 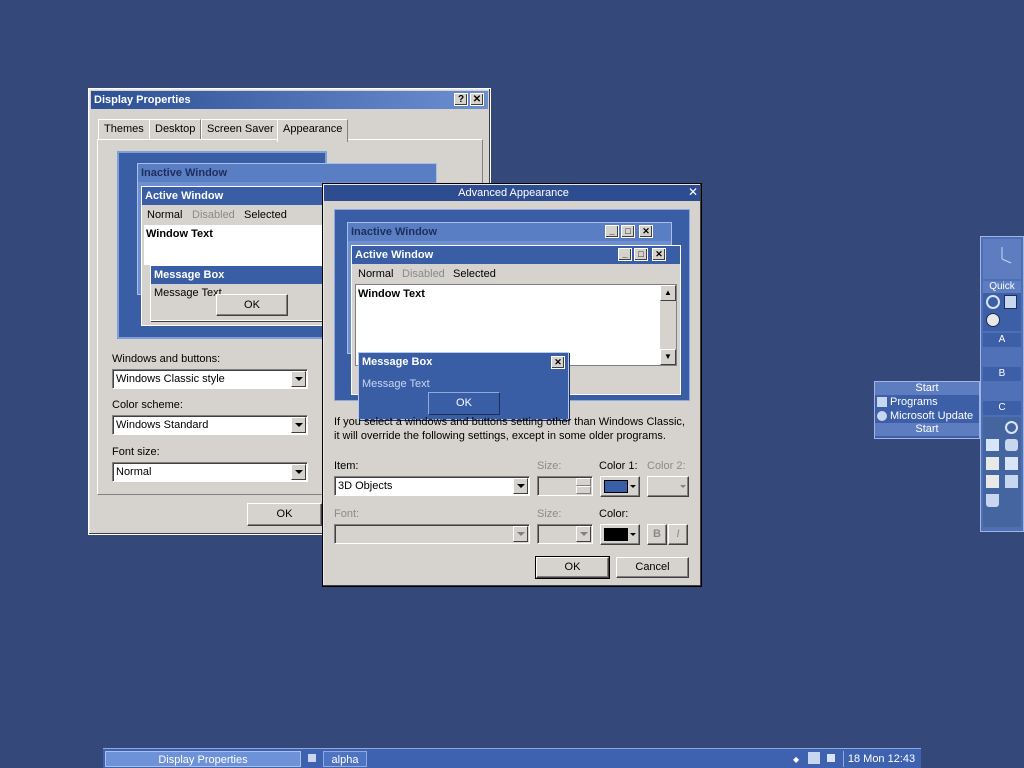 I want to click on desktop-icon, so click(x=312, y=758).